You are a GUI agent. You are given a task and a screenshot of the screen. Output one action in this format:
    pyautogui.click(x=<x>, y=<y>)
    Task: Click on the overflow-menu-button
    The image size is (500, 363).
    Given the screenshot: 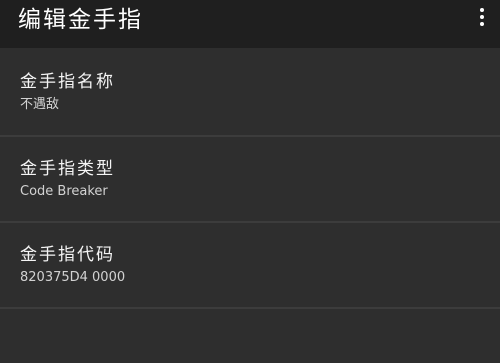 What is the action you would take?
    pyautogui.click(x=482, y=17)
    